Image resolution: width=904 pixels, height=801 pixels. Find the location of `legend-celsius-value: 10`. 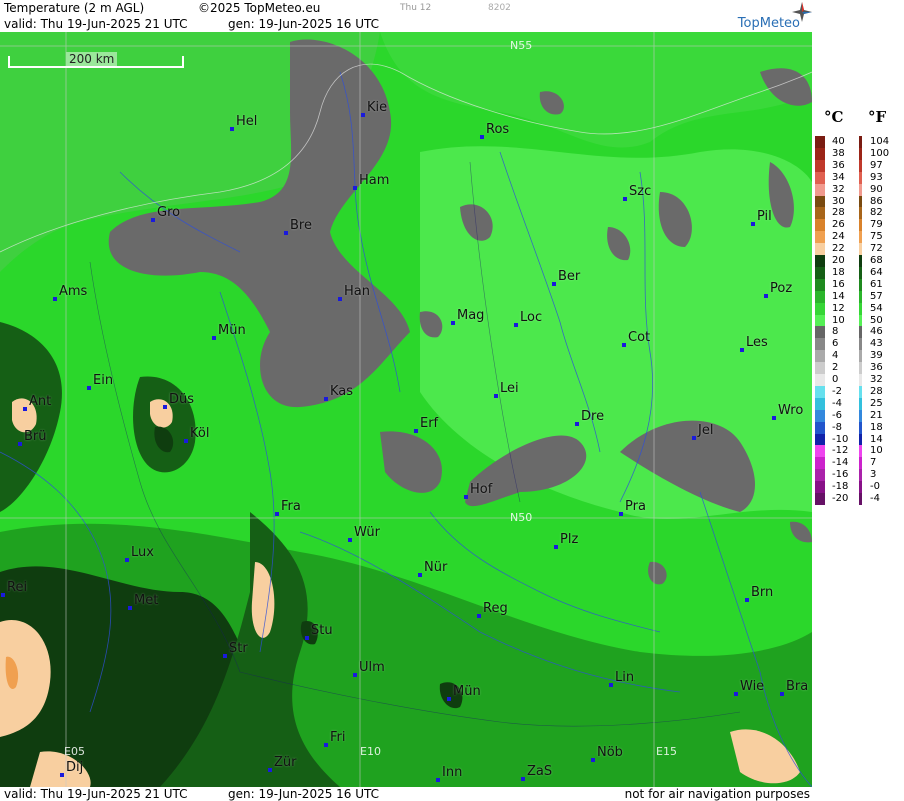

legend-celsius-value: 10 is located at coordinates (838, 320).